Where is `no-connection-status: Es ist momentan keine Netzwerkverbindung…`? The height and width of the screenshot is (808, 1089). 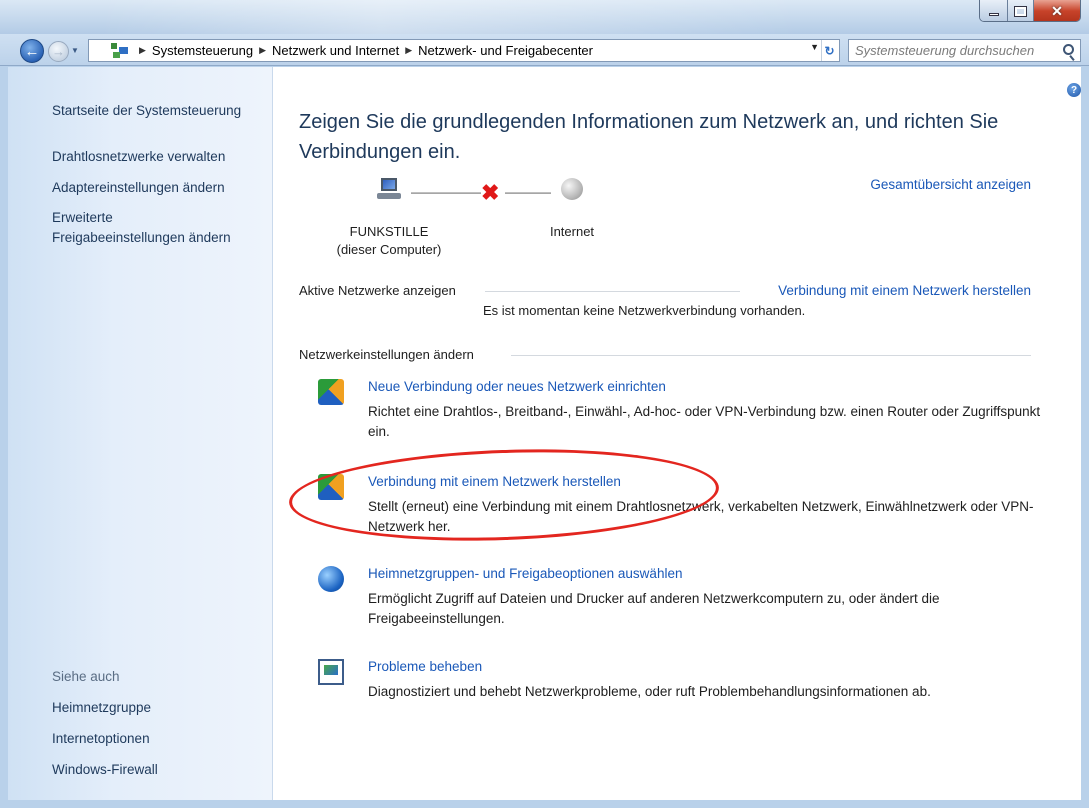 no-connection-status: Es ist momentan keine Netzwerkverbindung… is located at coordinates (644, 310).